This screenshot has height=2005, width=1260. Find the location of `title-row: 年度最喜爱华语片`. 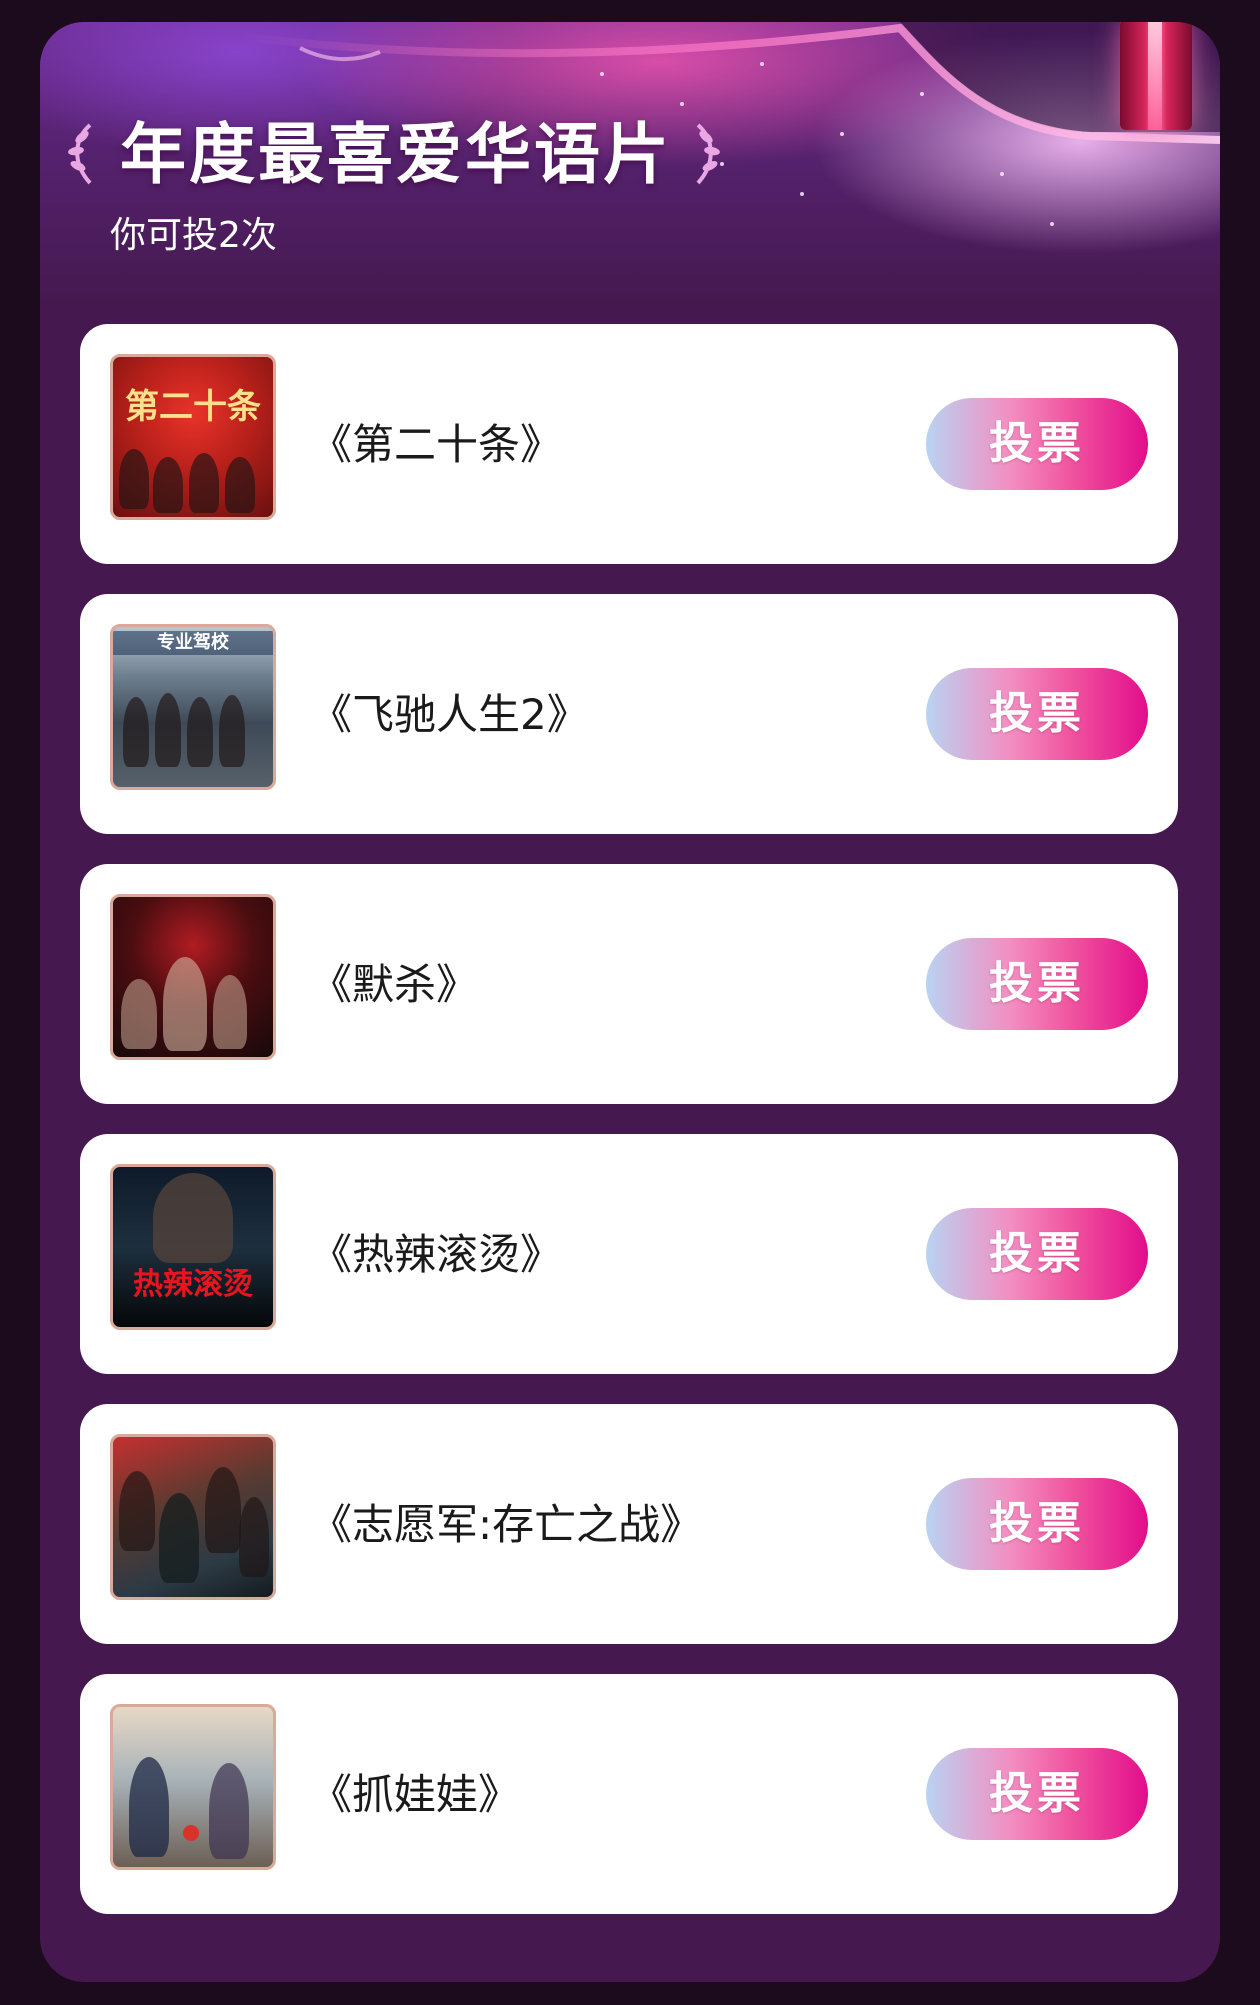

title-row: 年度最喜爱华语片 is located at coordinates (394, 154).